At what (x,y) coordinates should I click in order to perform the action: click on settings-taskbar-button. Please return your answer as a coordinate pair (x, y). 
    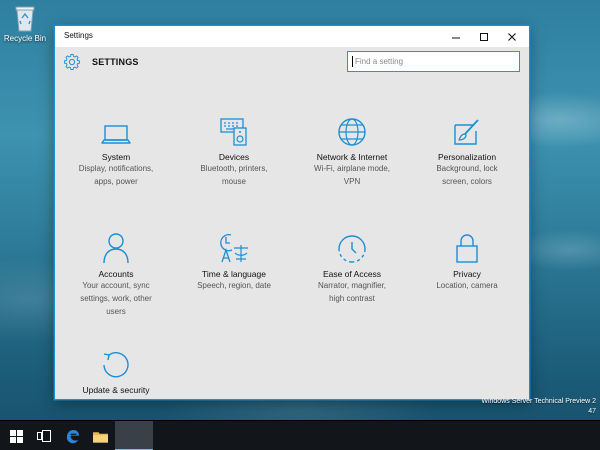
    Looking at the image, I should click on (134, 435).